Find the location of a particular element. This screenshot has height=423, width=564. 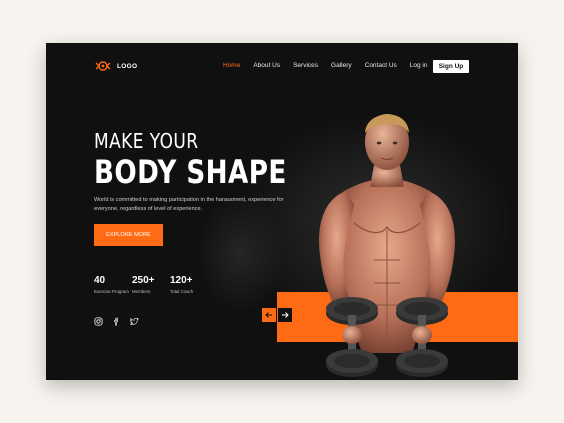

arrow-left-icon is located at coordinates (268, 315).